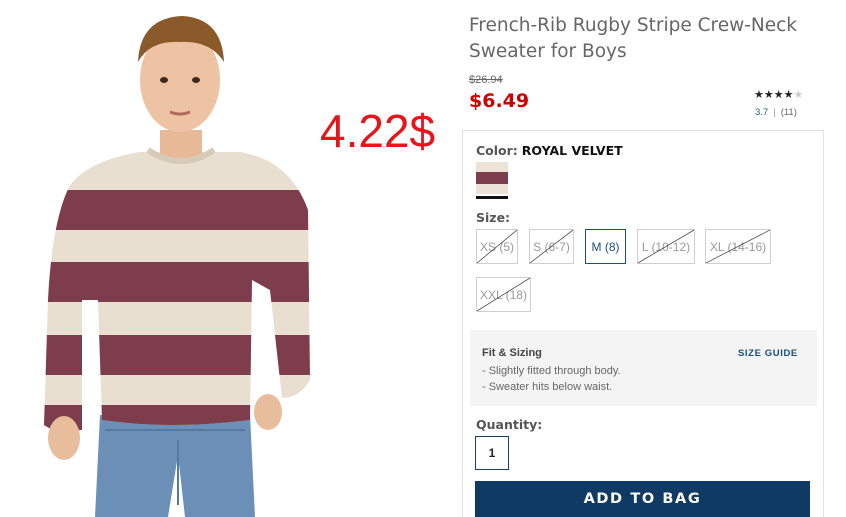 The height and width of the screenshot is (517, 846). What do you see at coordinates (642, 499) in the screenshot?
I see `add-to-bag-button: ADD TO BAG` at bounding box center [642, 499].